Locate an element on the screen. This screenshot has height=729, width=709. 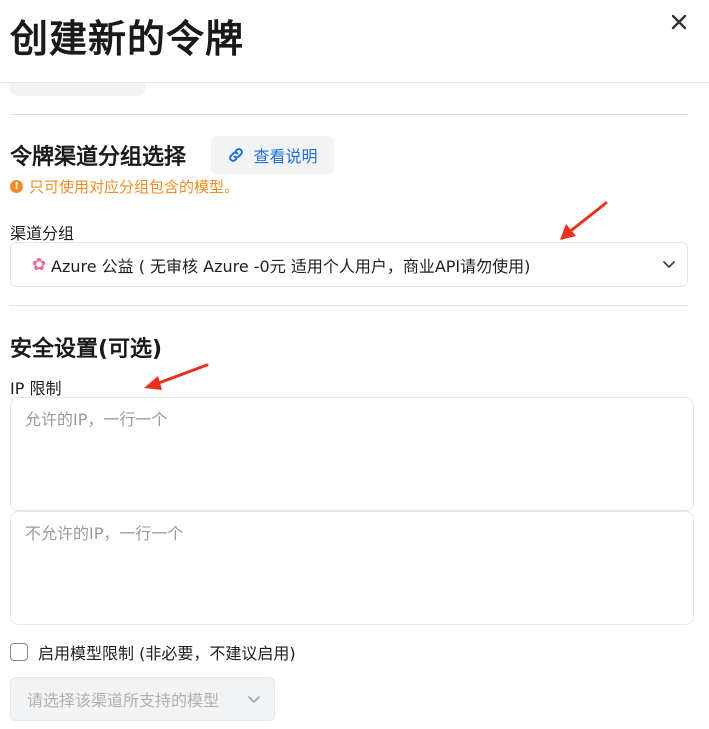
close-button is located at coordinates (679, 22).